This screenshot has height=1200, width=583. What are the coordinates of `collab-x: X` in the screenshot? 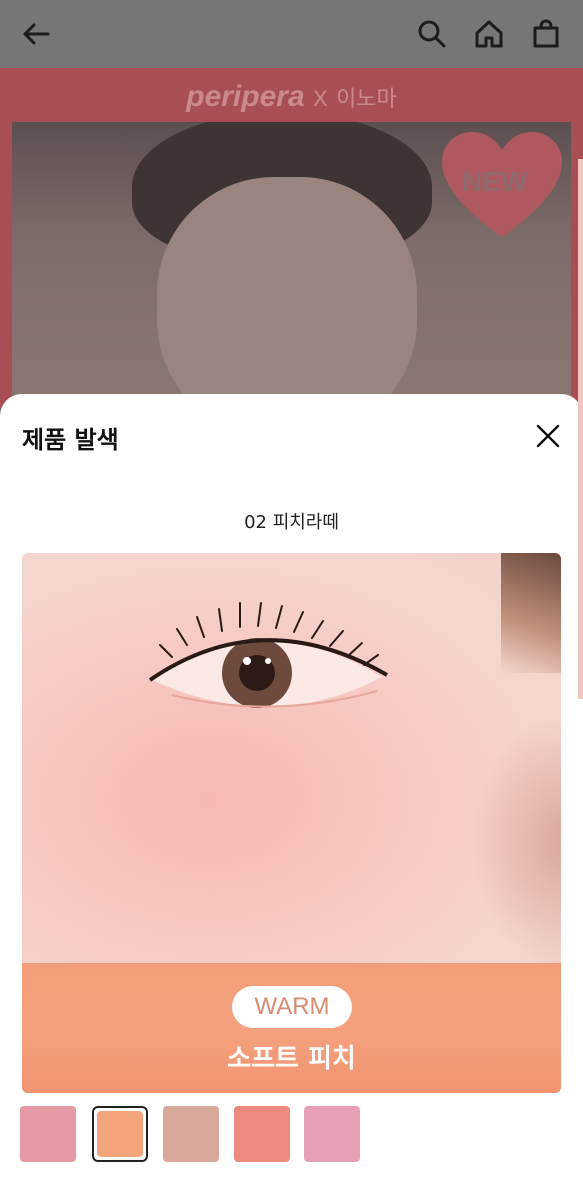 It's located at (320, 98).